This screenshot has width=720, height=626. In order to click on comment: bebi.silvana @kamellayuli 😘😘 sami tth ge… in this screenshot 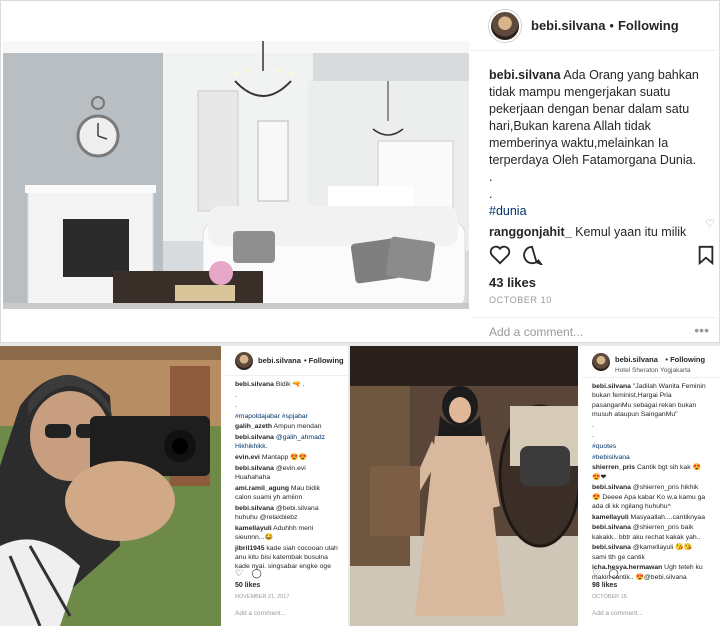, I will do `click(649, 552)`.